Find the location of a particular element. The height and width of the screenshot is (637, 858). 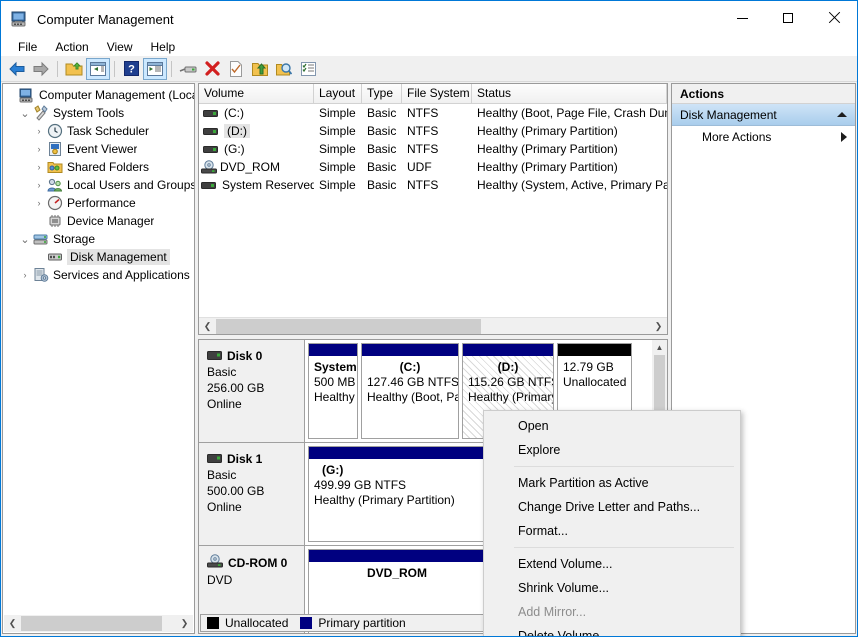

properties-icon is located at coordinates (236, 69).